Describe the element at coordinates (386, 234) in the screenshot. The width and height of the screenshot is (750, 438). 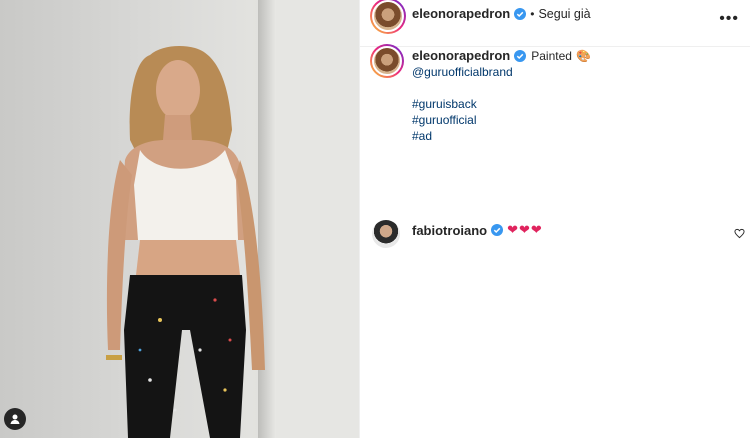
I see `commenter-avatar` at that location.